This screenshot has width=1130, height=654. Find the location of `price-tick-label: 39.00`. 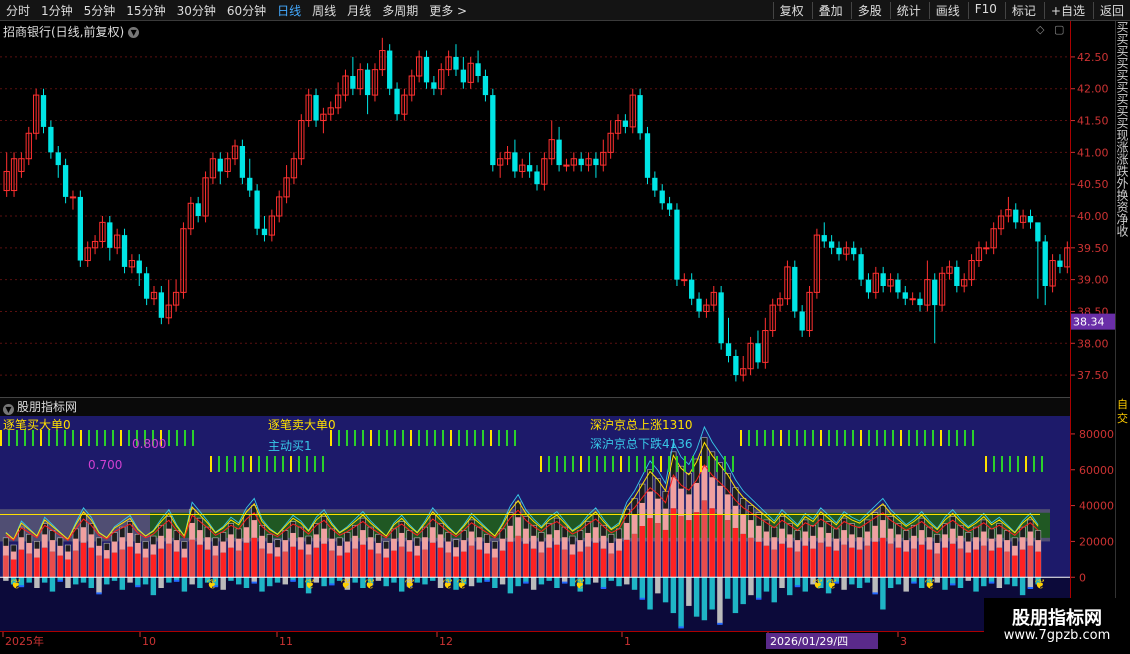

price-tick-label: 39.00 is located at coordinates (1093, 280).